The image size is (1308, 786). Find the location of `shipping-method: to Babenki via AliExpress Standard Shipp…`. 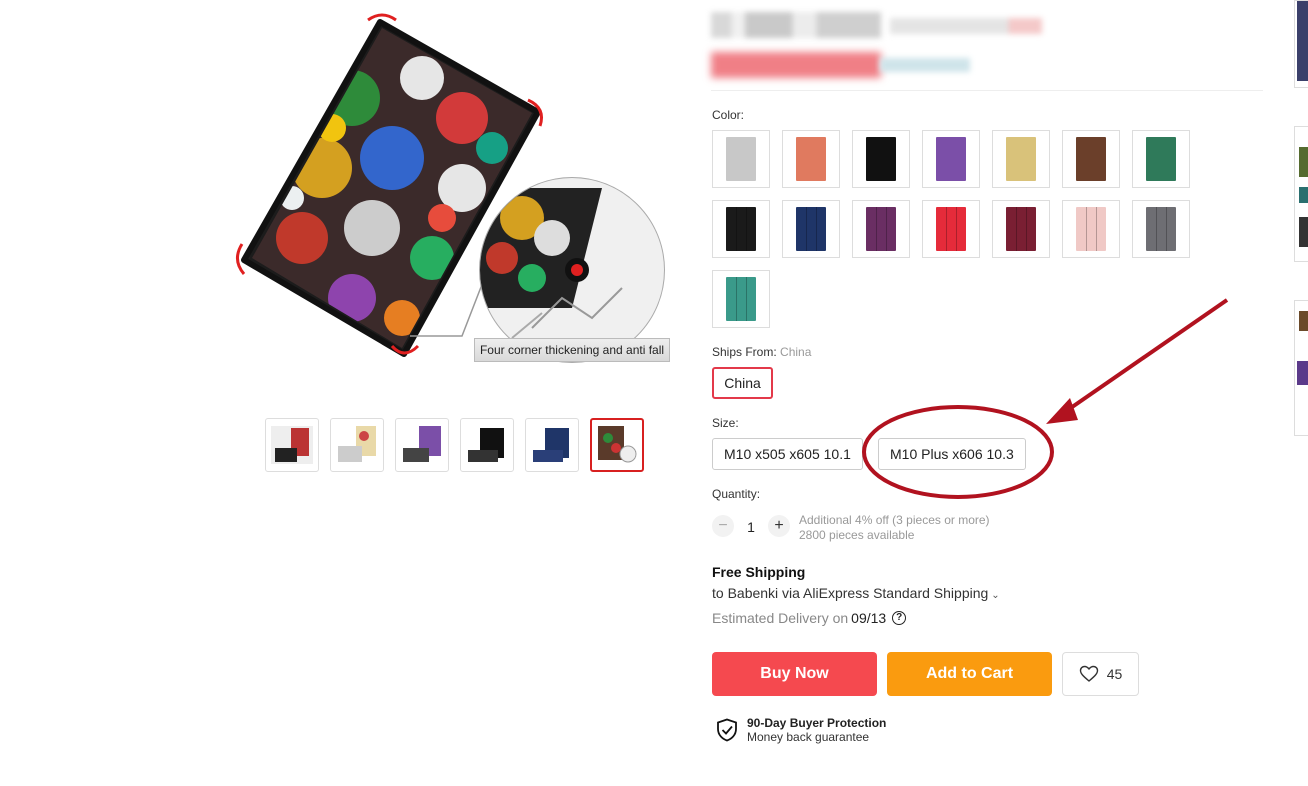

shipping-method: to Babenki via AliExpress Standard Shipp… is located at coordinates (856, 593).